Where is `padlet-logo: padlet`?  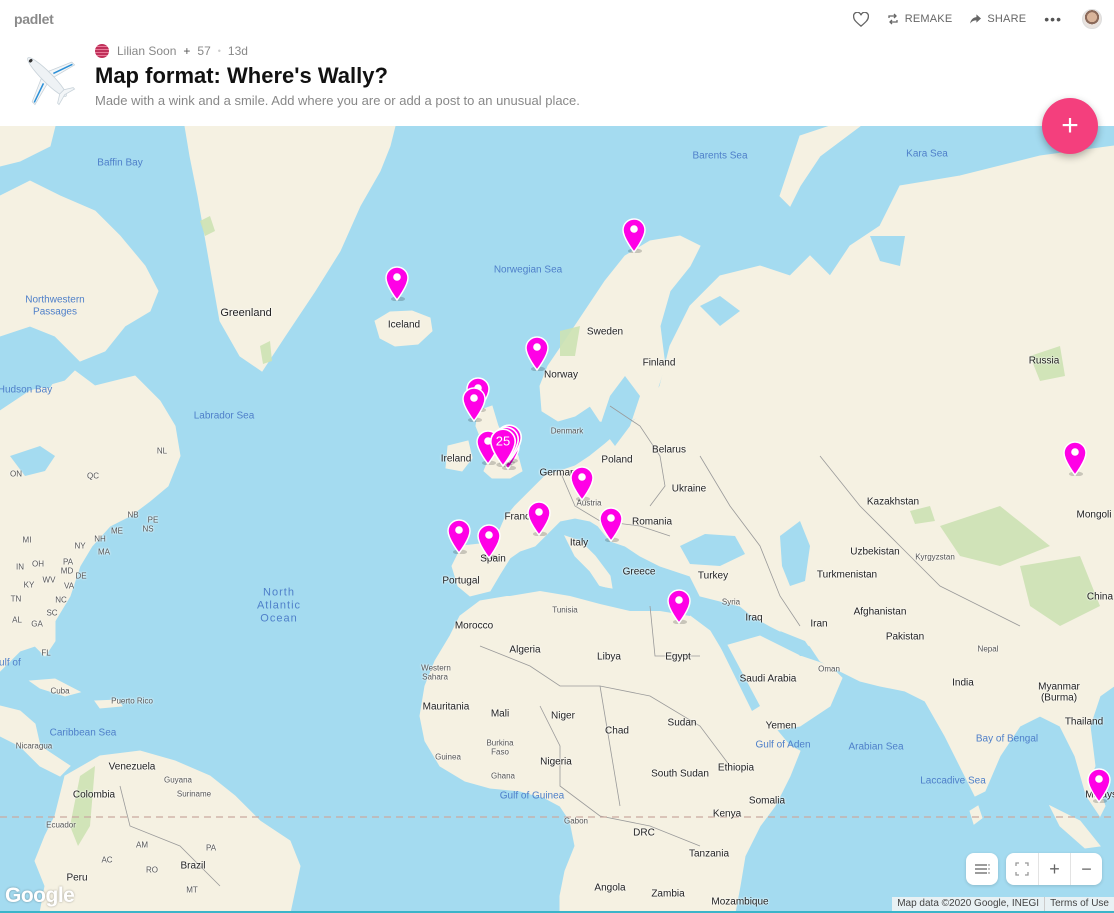
padlet-logo: padlet is located at coordinates (34, 19).